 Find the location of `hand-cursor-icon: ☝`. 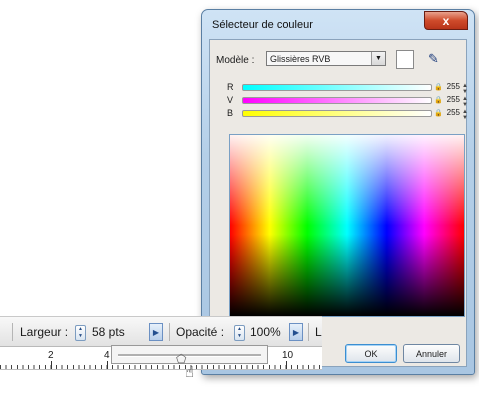

hand-cursor-icon: ☝ is located at coordinates (190, 372).